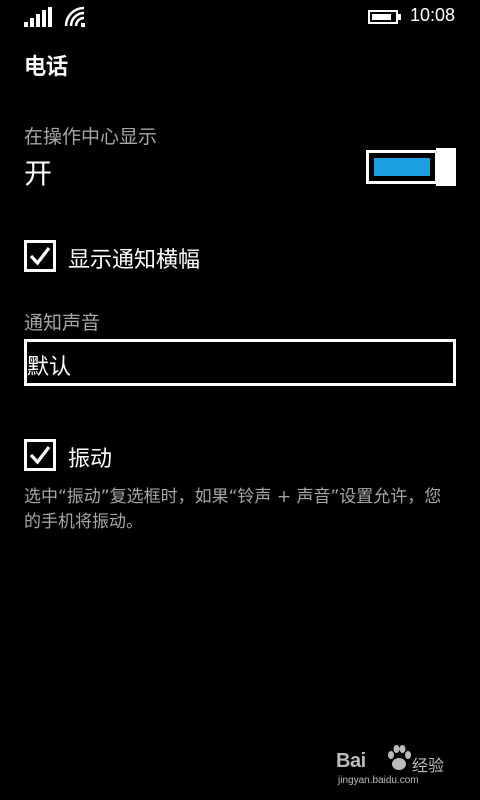 The image size is (480, 800). I want to click on vibrate-label: 振动, so click(90, 459).